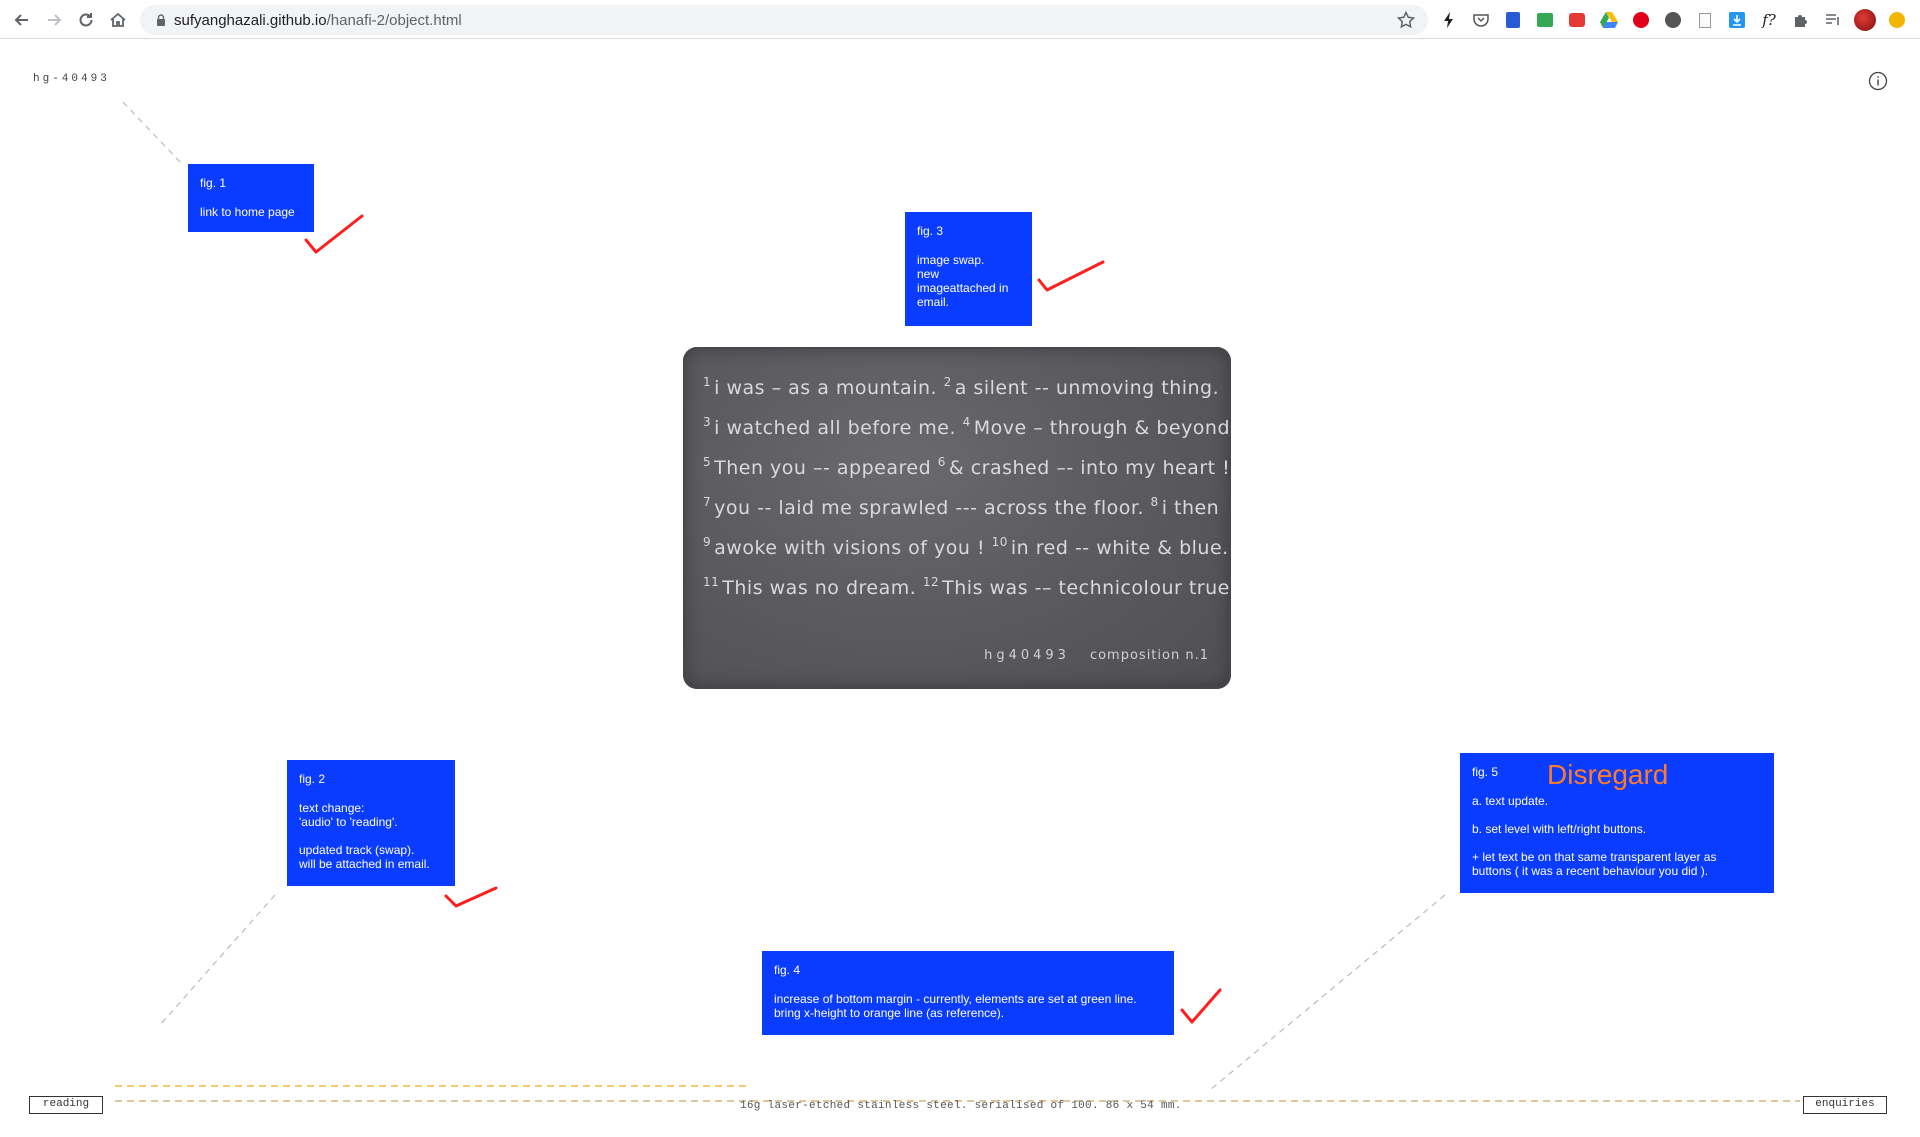 The image size is (1920, 1137). Describe the element at coordinates (332, 808) in the screenshot. I see `note-line: text change:` at that location.